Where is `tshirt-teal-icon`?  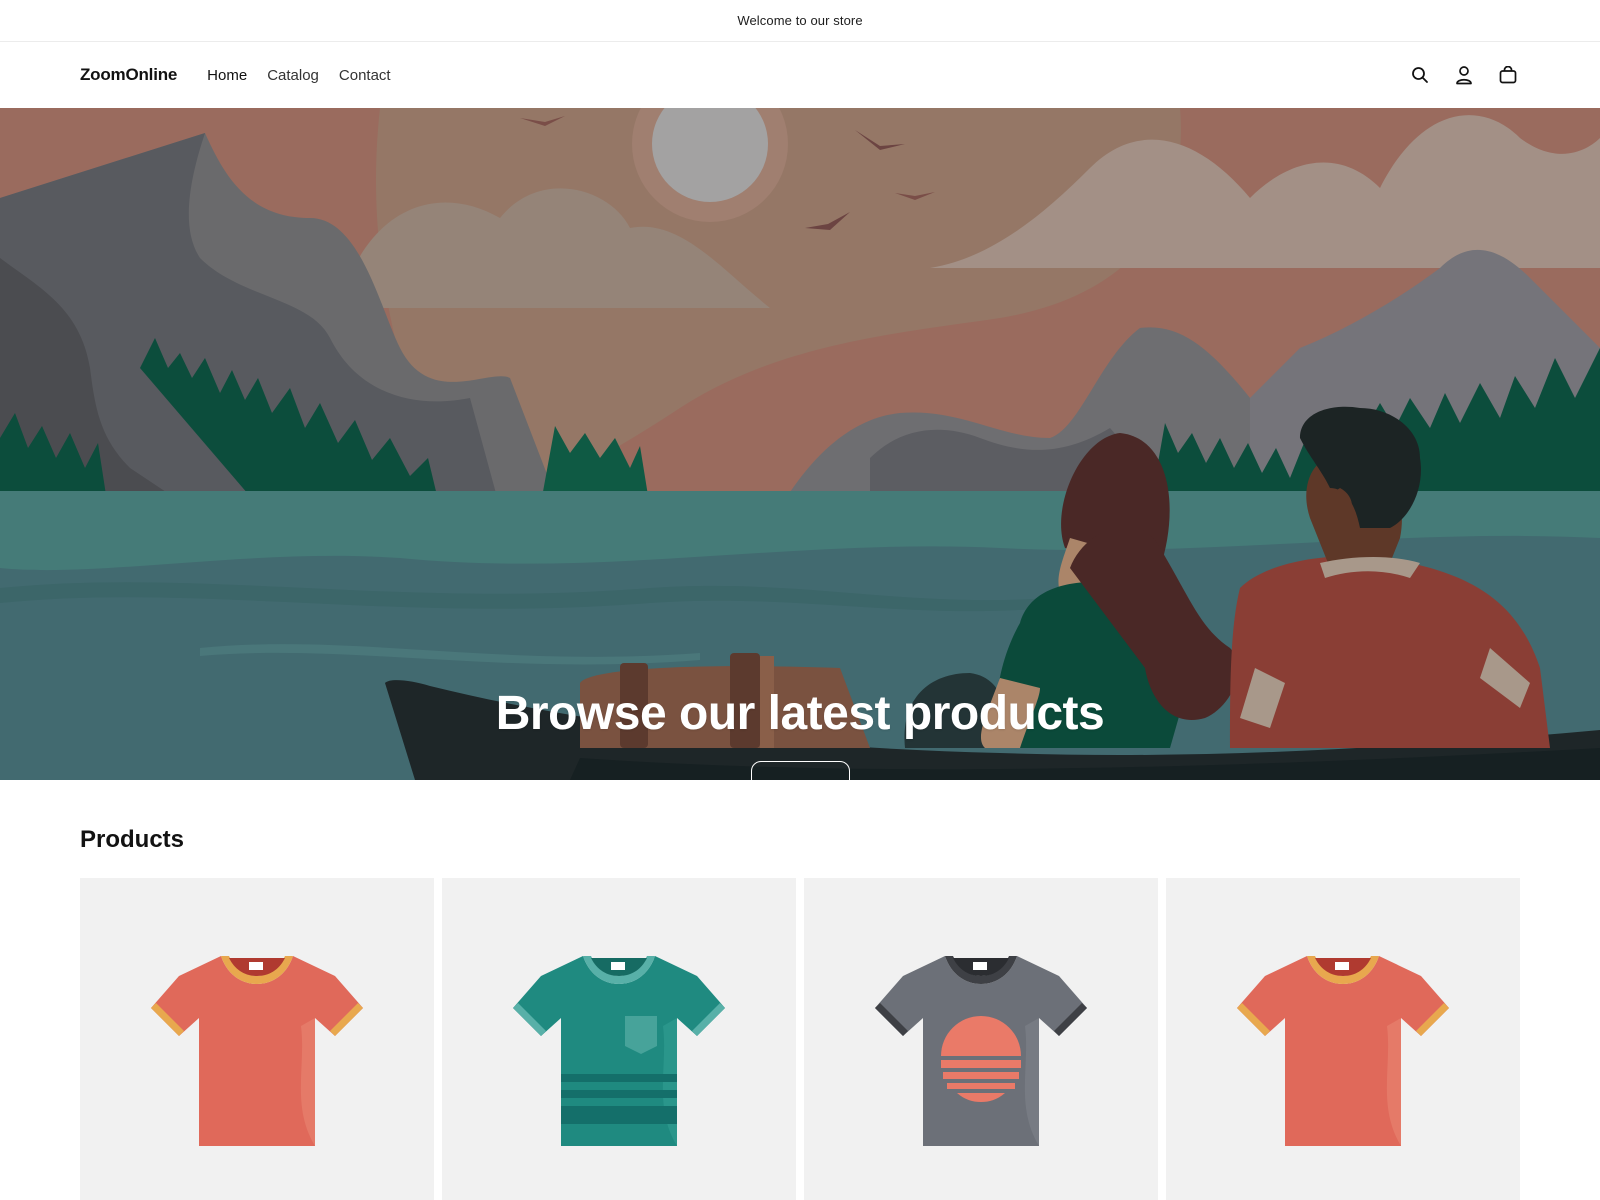 tshirt-teal-icon is located at coordinates (619, 1051).